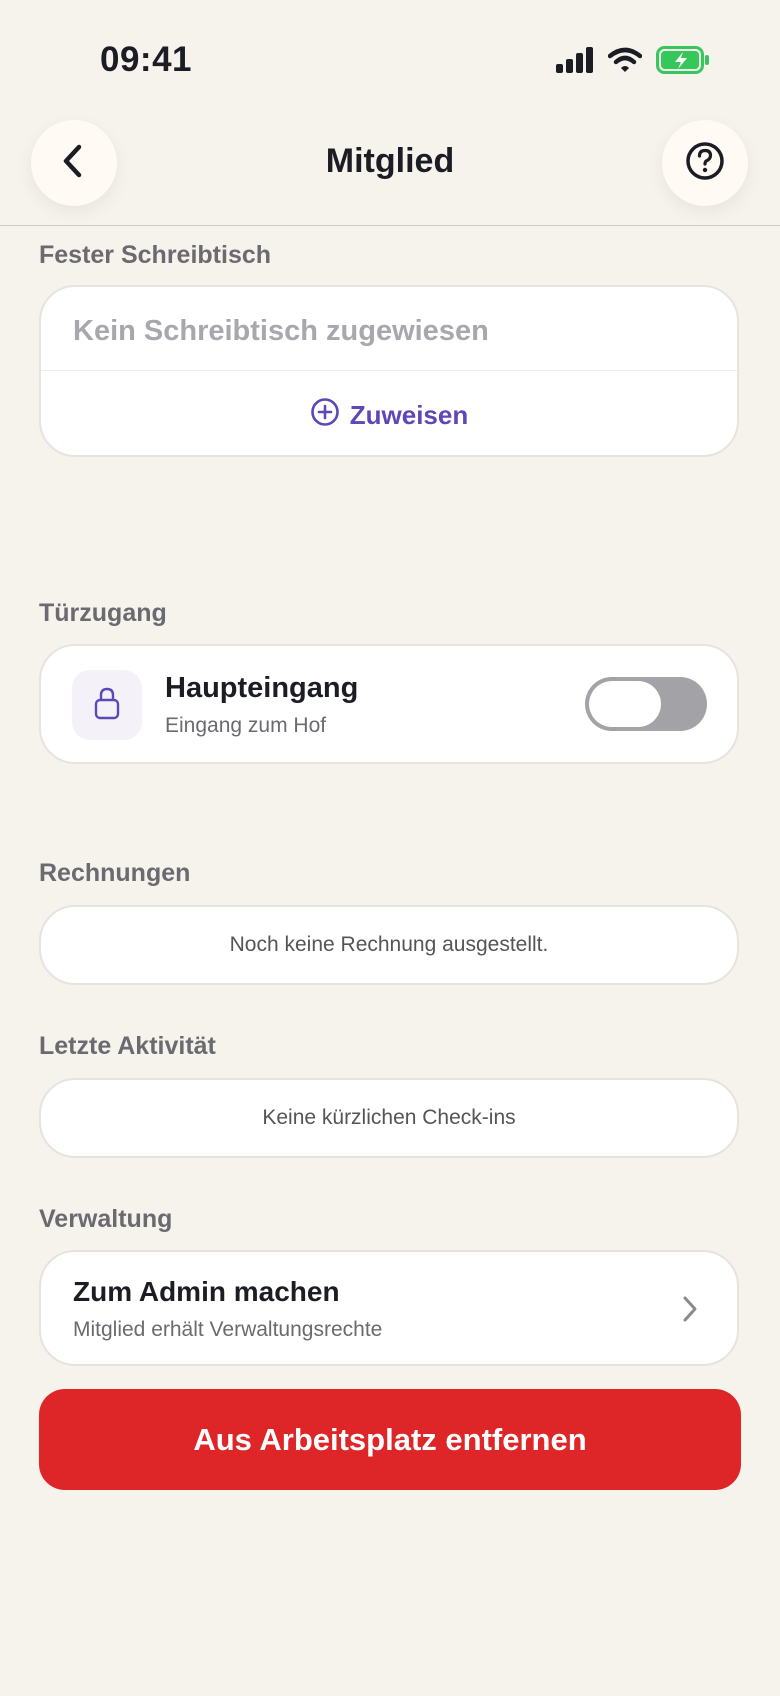 The width and height of the screenshot is (780, 1696). I want to click on battery-charging-icon, so click(683, 62).